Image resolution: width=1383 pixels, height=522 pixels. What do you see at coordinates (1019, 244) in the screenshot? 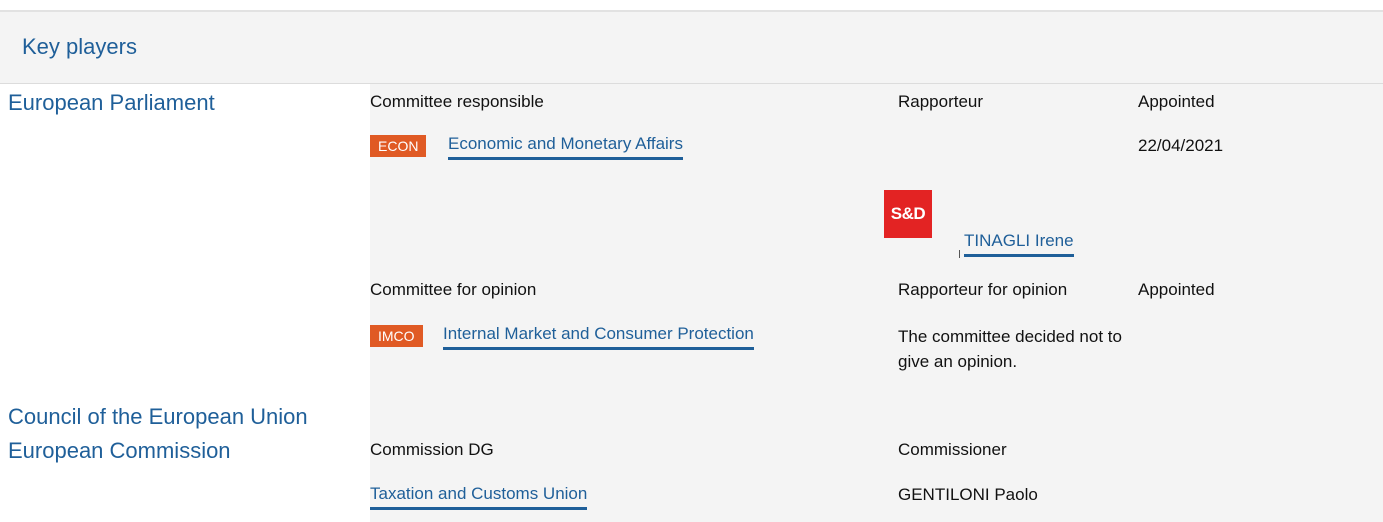
I see `rapporteur-link-tinagli: TINAGLI Irene` at bounding box center [1019, 244].